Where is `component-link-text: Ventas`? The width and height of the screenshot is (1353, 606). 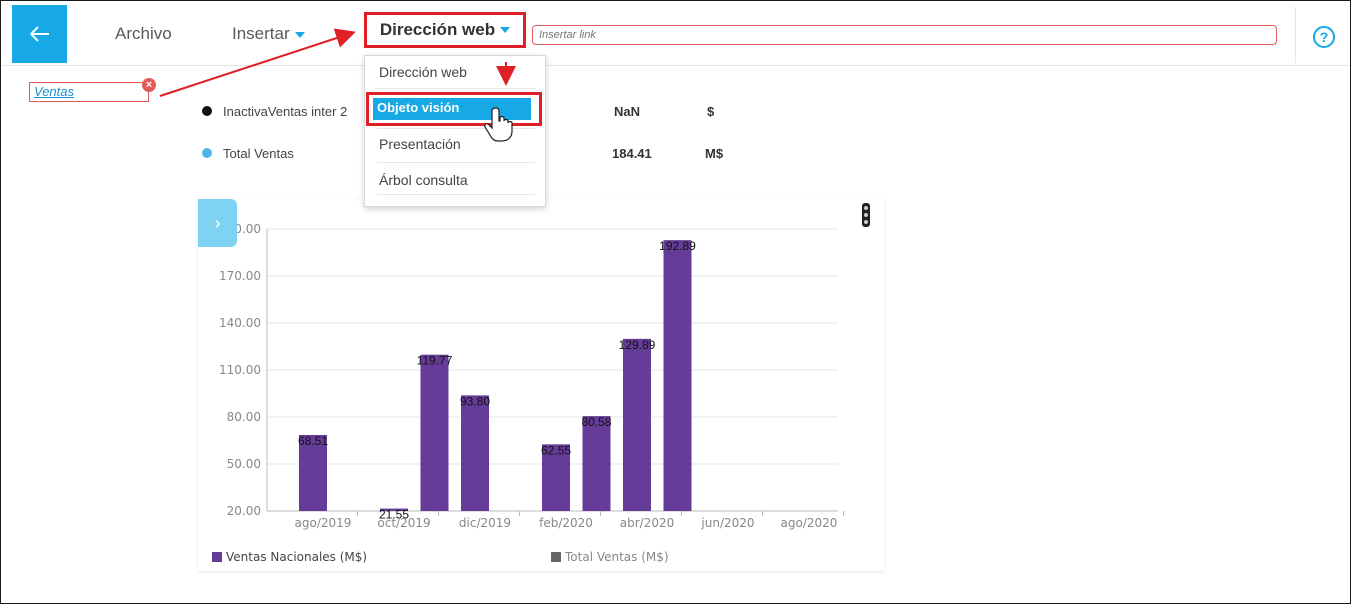
component-link-text: Ventas is located at coordinates (54, 91).